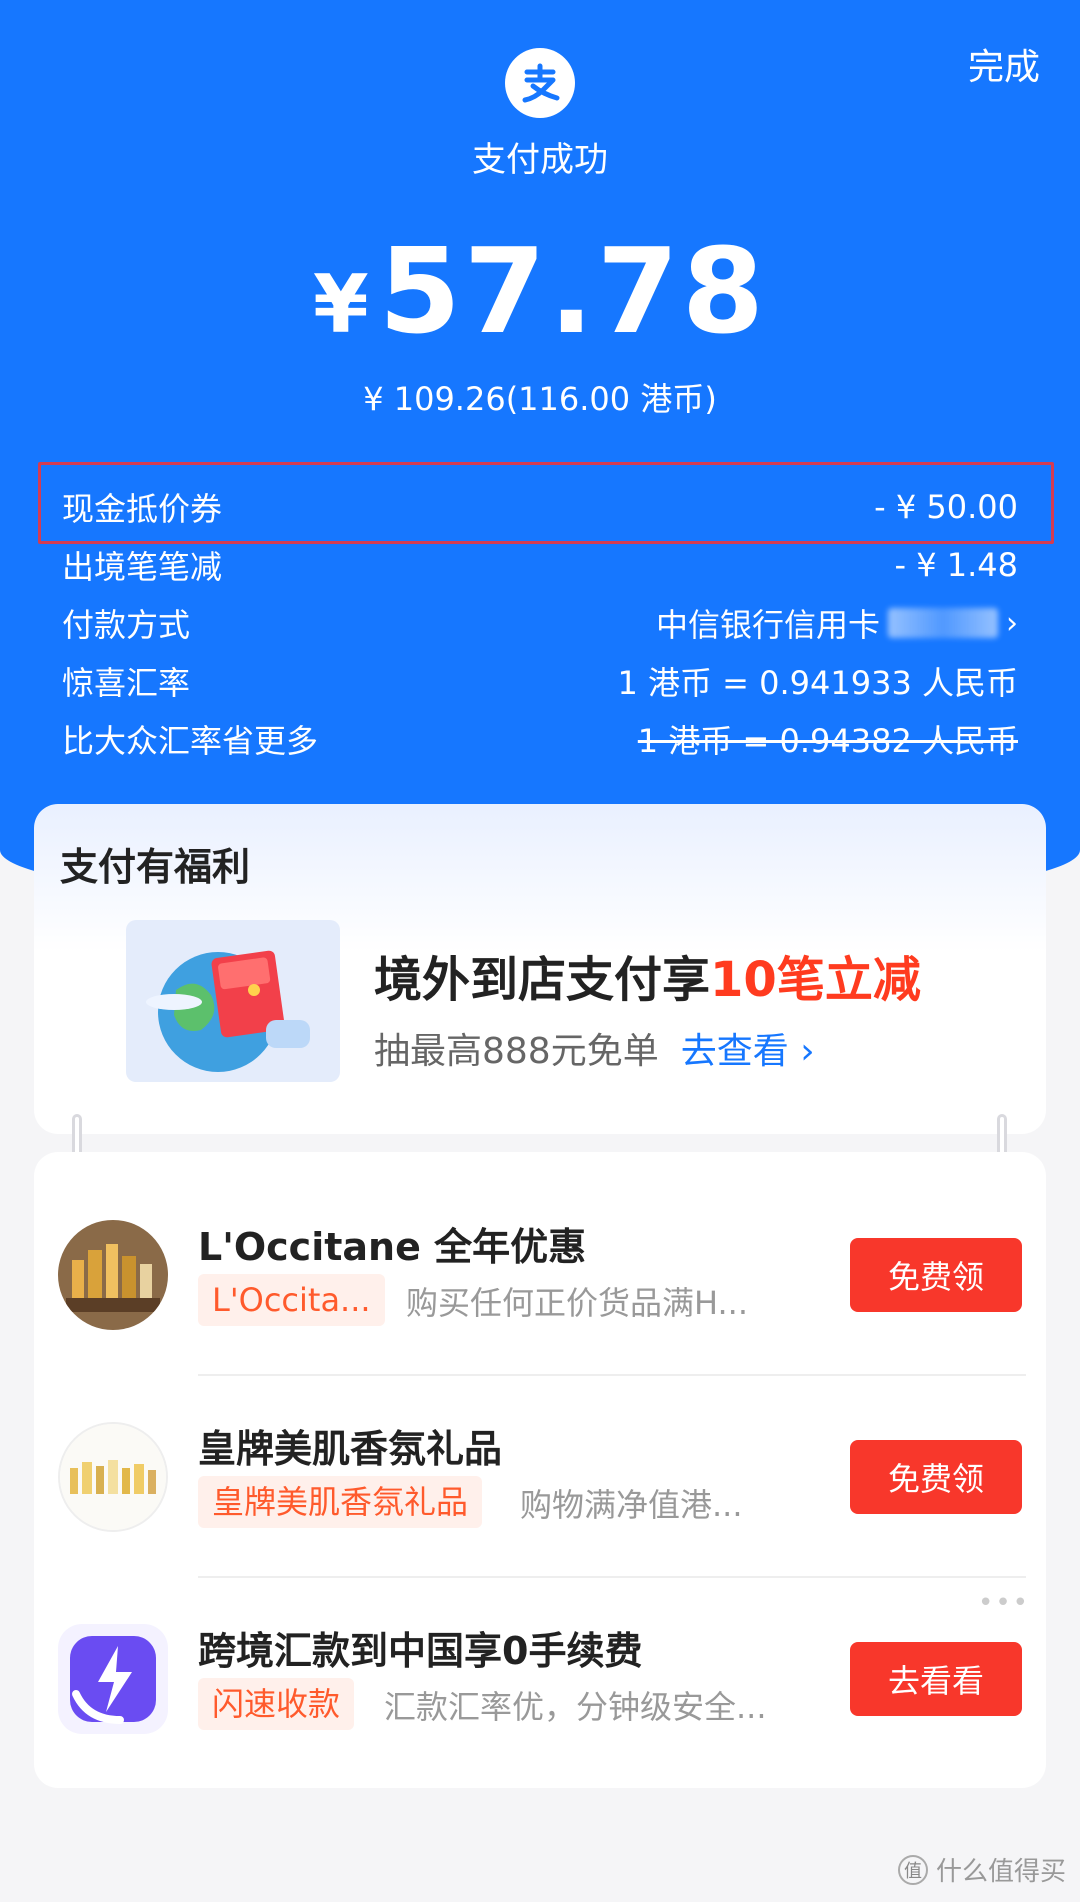 This screenshot has height=1902, width=1080. What do you see at coordinates (540, 565) in the screenshot?
I see `detail-row-discount: 出境笔笔减 - ¥ 1.48` at bounding box center [540, 565].